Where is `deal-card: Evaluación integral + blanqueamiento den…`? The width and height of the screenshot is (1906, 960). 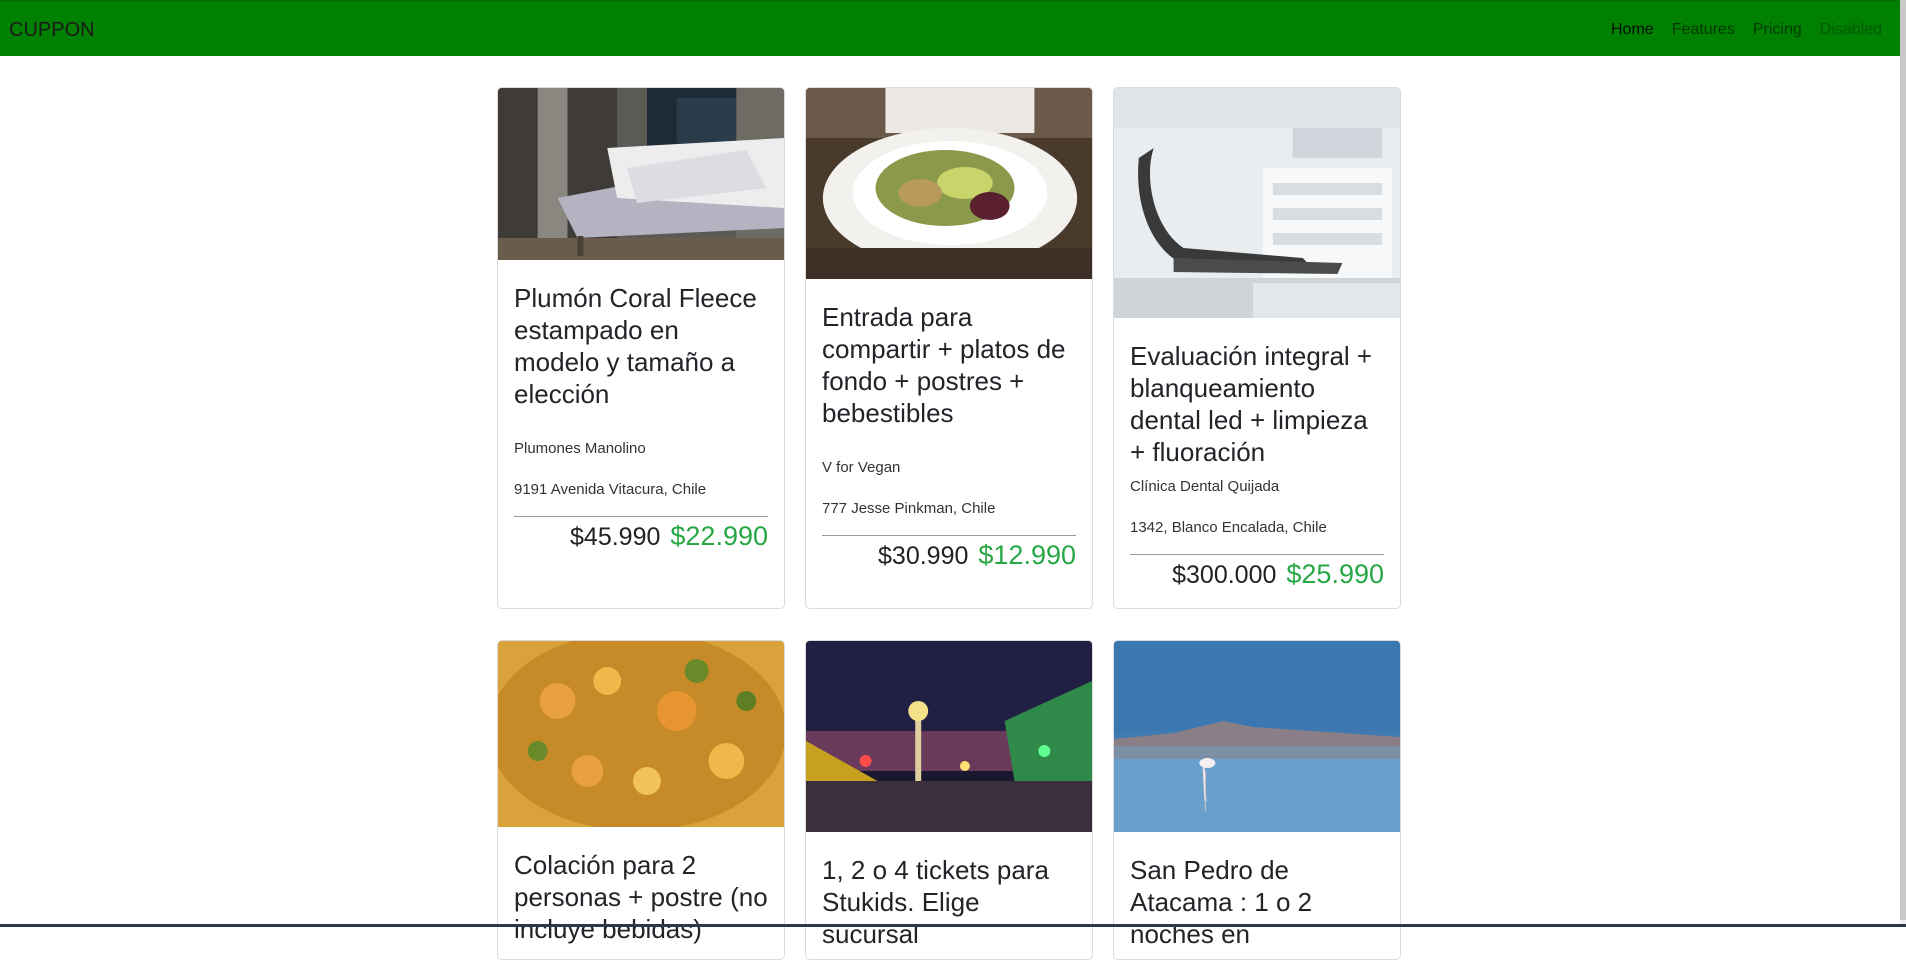 deal-card: Evaluación integral + blanqueamiento den… is located at coordinates (1257, 348).